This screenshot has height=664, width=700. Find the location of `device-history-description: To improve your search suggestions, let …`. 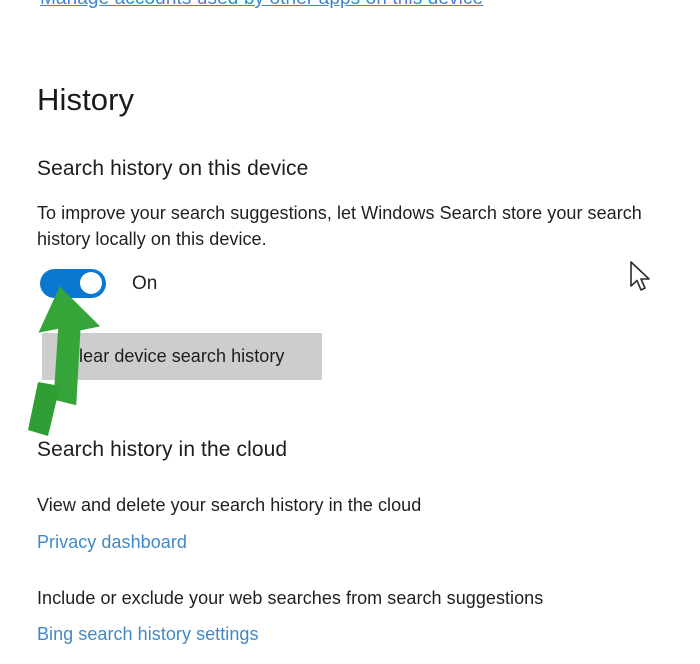

device-history-description: To improve your search suggestions, let … is located at coordinates (339, 226).